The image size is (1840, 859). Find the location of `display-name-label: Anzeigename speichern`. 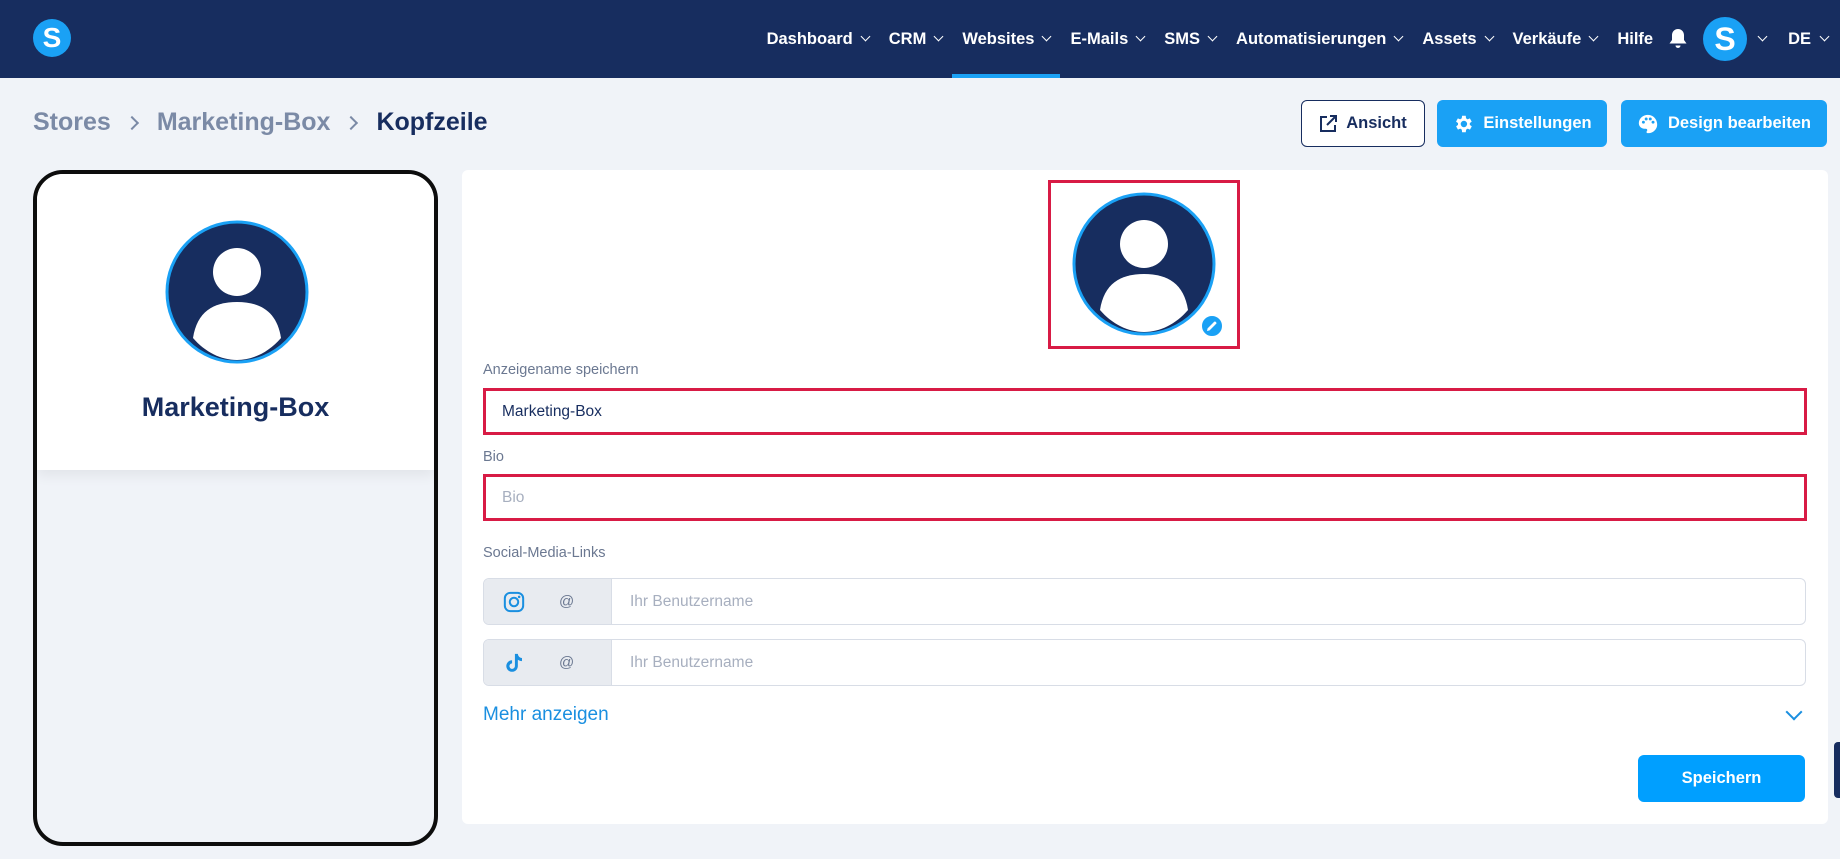

display-name-label: Anzeigename speichern is located at coordinates (561, 370).